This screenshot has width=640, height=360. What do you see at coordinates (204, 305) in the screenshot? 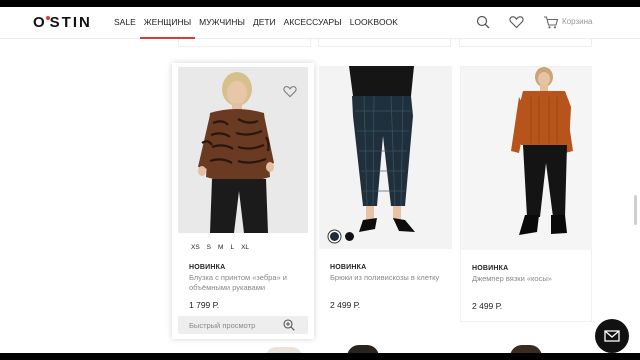
I see `product-price: 1 799 Р.` at bounding box center [204, 305].